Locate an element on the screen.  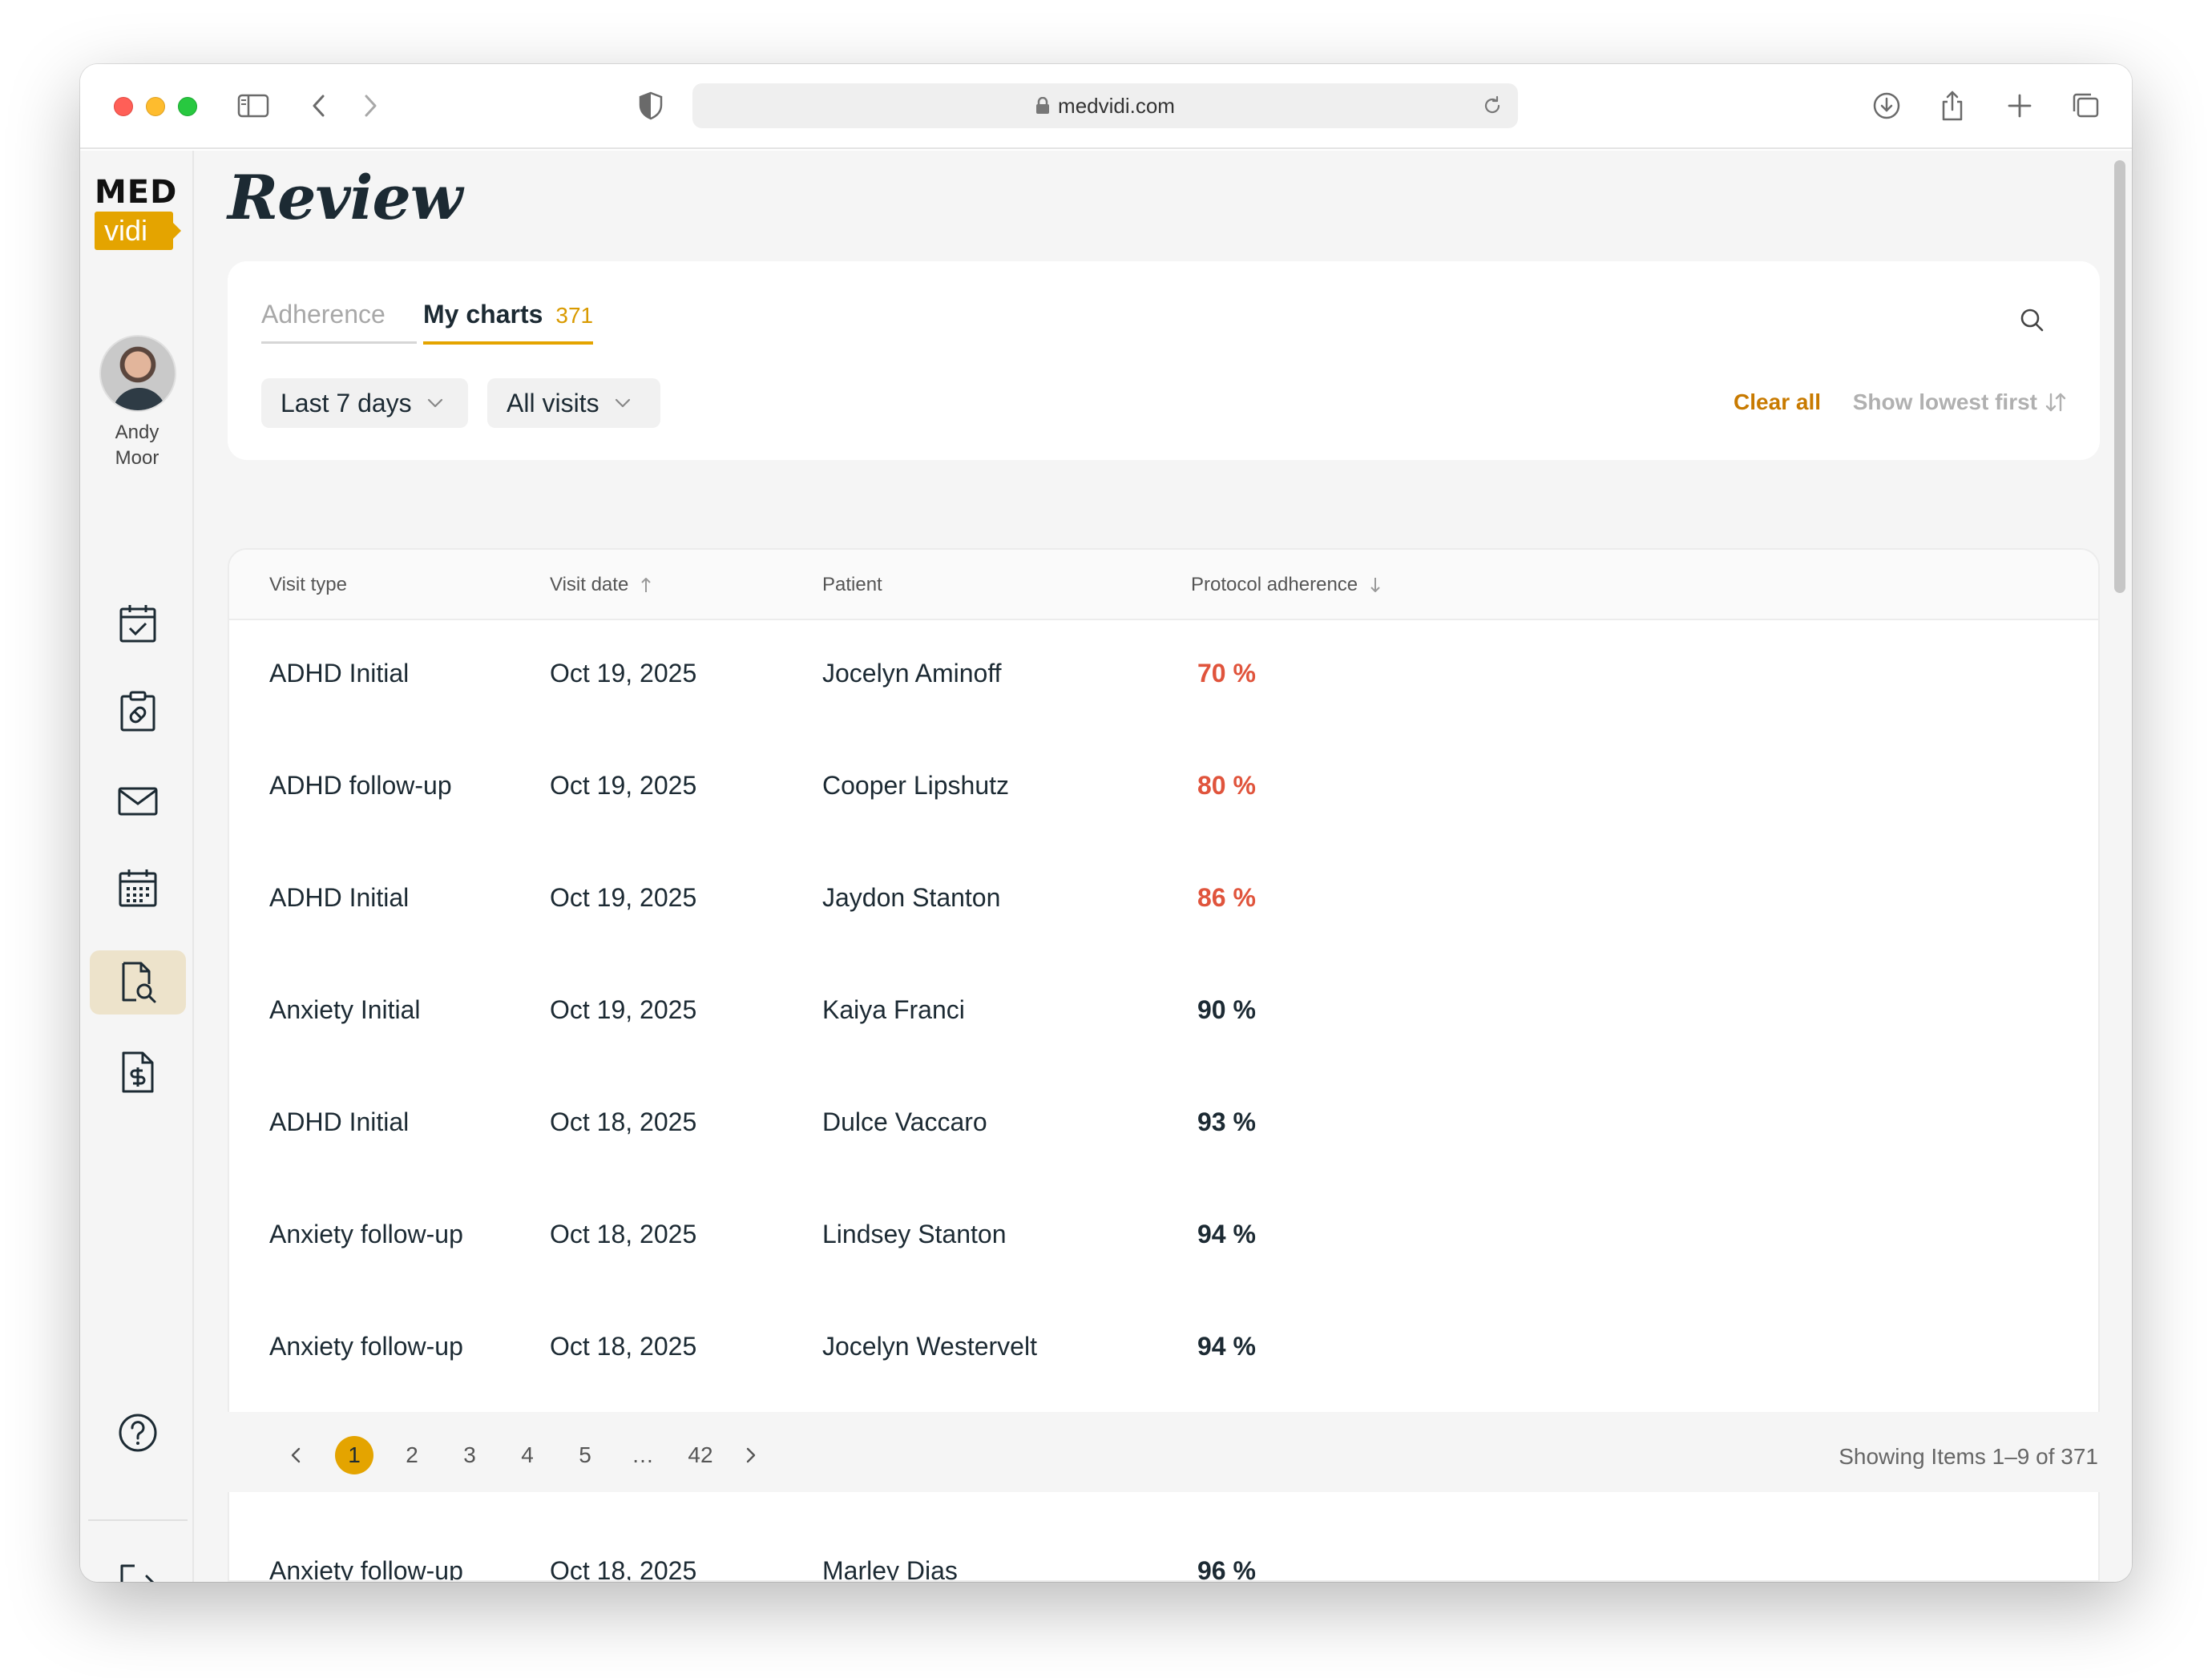
sidebar-item-logout is located at coordinates (138, 1566).